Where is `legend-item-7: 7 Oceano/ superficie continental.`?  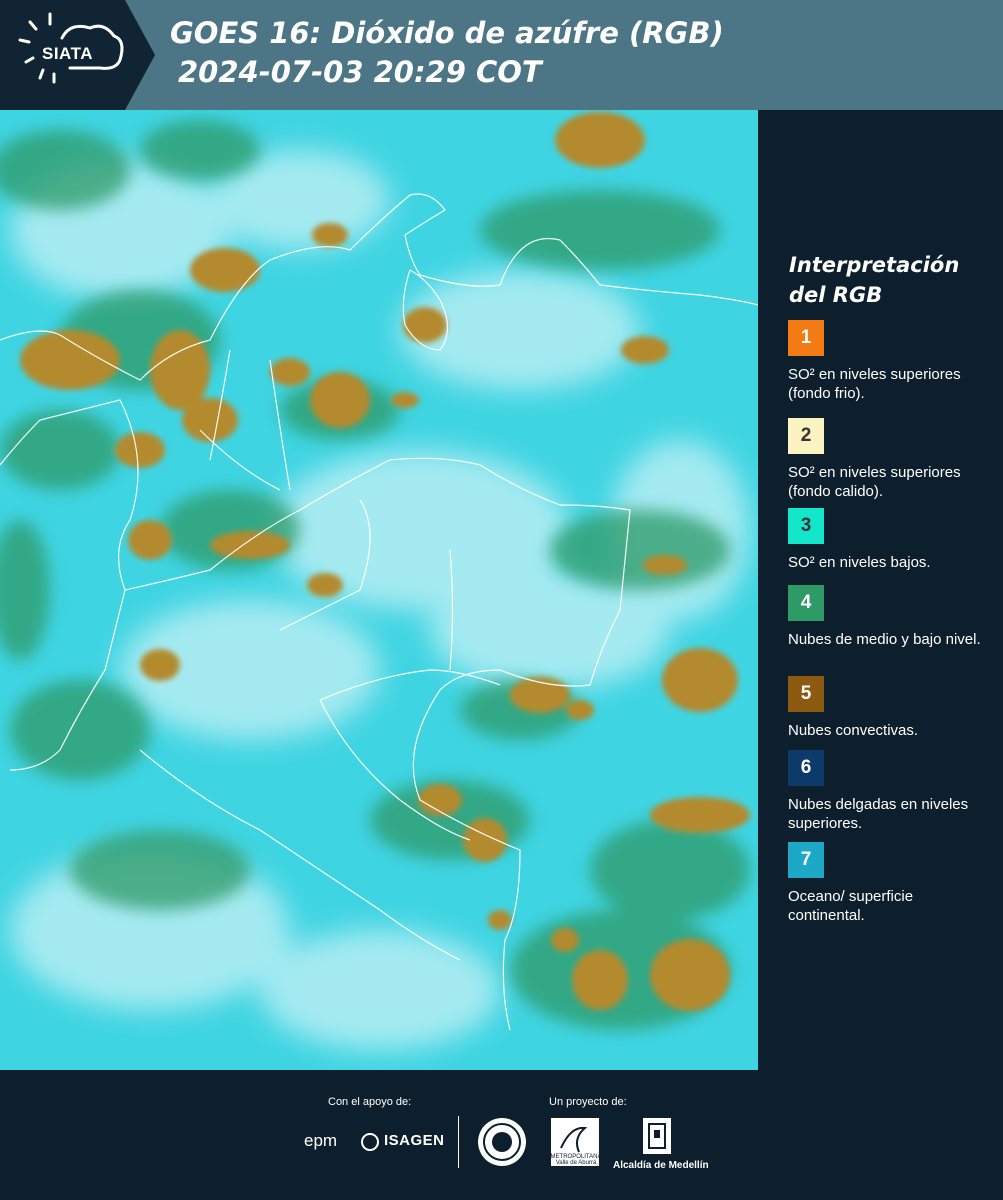
legend-item-7: 7 Oceano/ superficie continental. is located at coordinates (888, 883).